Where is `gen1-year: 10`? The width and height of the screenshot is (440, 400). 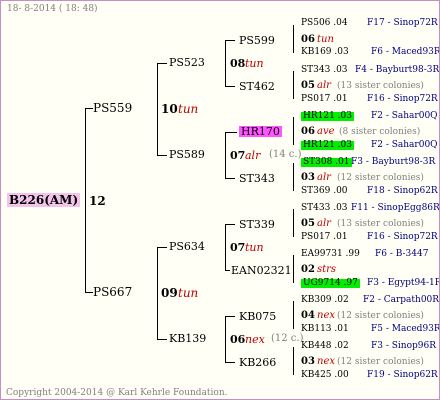
gen1-year: 10 is located at coordinates (169, 109).